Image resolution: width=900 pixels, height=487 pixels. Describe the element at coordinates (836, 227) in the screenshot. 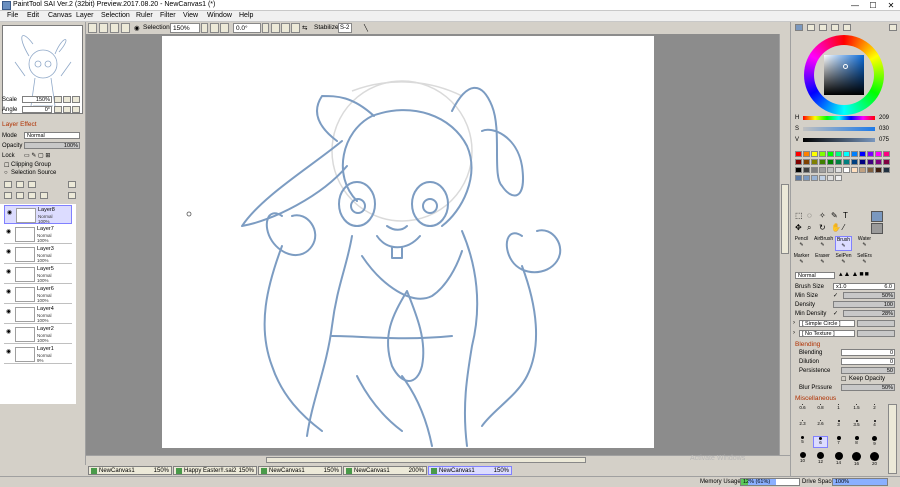

I see `hand-tool-icon: ✋` at that location.